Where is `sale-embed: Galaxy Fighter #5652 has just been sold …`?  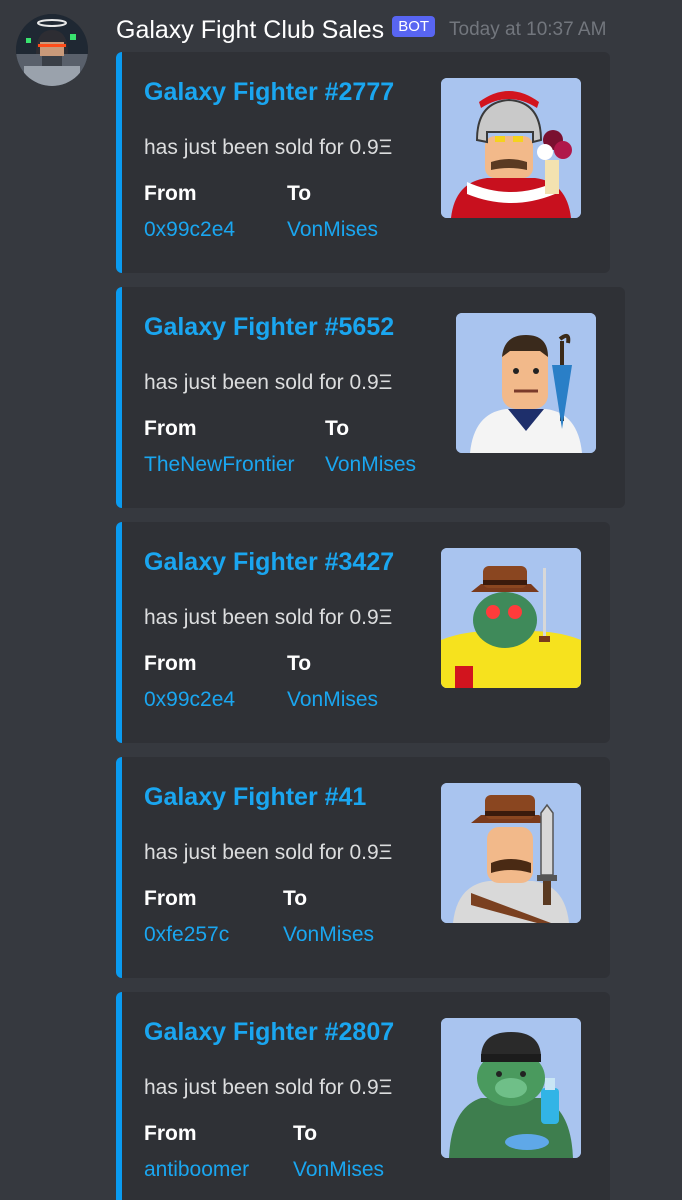 sale-embed: Galaxy Fighter #5652 has just been sold … is located at coordinates (370, 397).